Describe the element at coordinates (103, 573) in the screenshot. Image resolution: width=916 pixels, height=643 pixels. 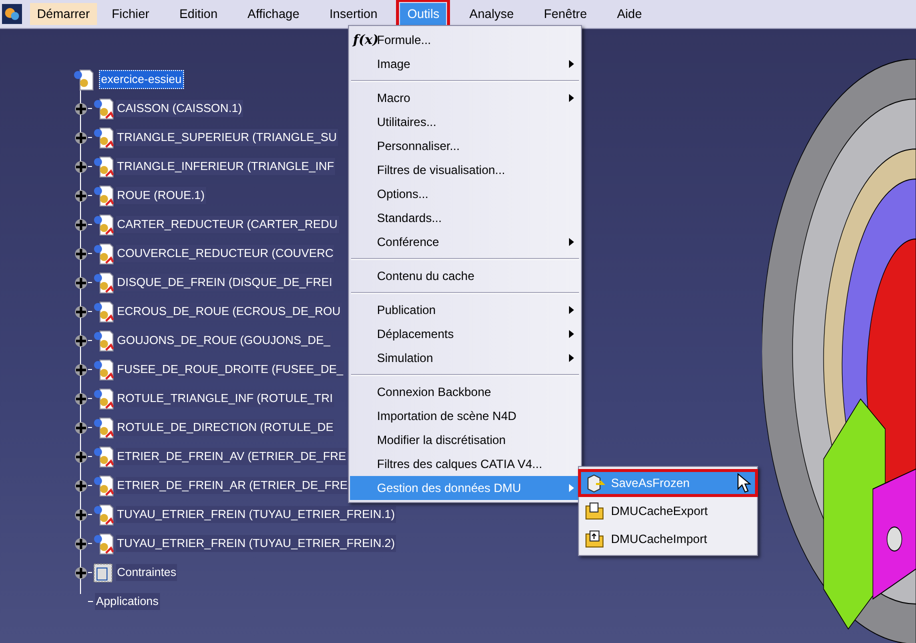
I see `constraints-icon` at that location.